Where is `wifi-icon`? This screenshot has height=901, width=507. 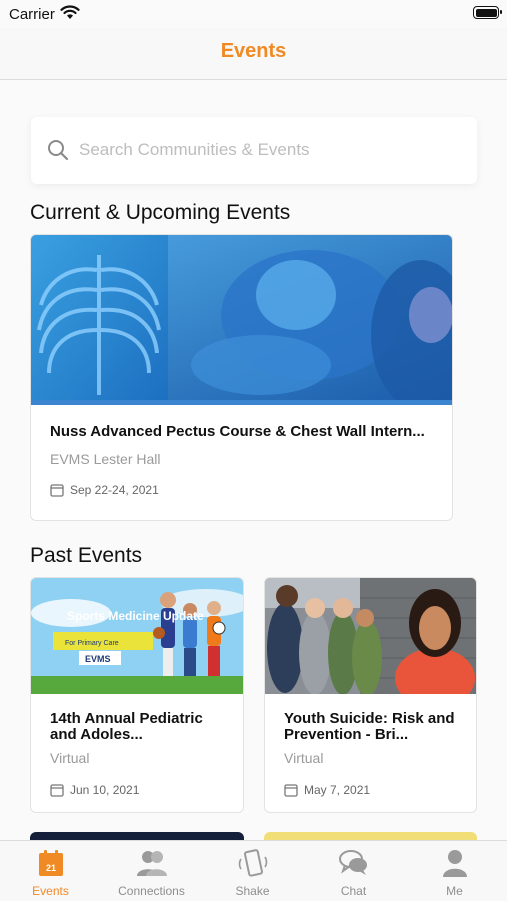
wifi-icon is located at coordinates (70, 12).